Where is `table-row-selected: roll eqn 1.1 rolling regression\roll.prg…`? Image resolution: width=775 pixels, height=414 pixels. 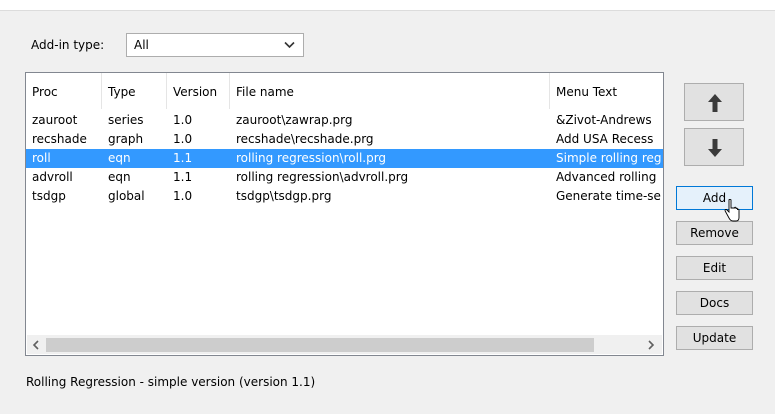 table-row-selected: roll eqn 1.1 rolling regression\roll.prg… is located at coordinates (344, 158).